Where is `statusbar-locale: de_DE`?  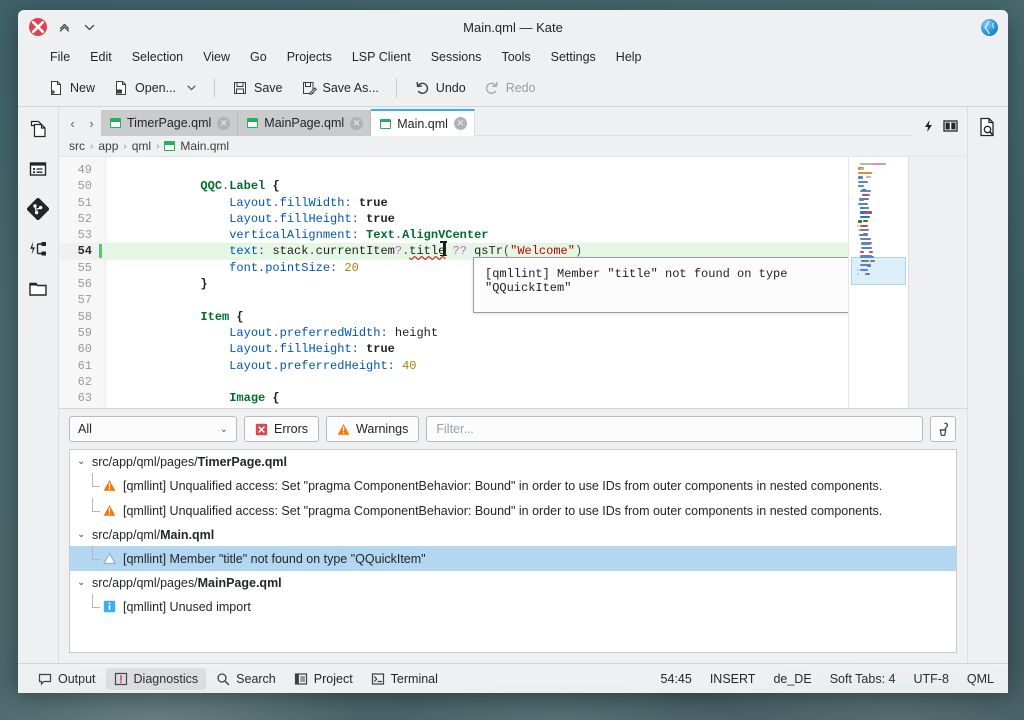 statusbar-locale: de_DE is located at coordinates (792, 679).